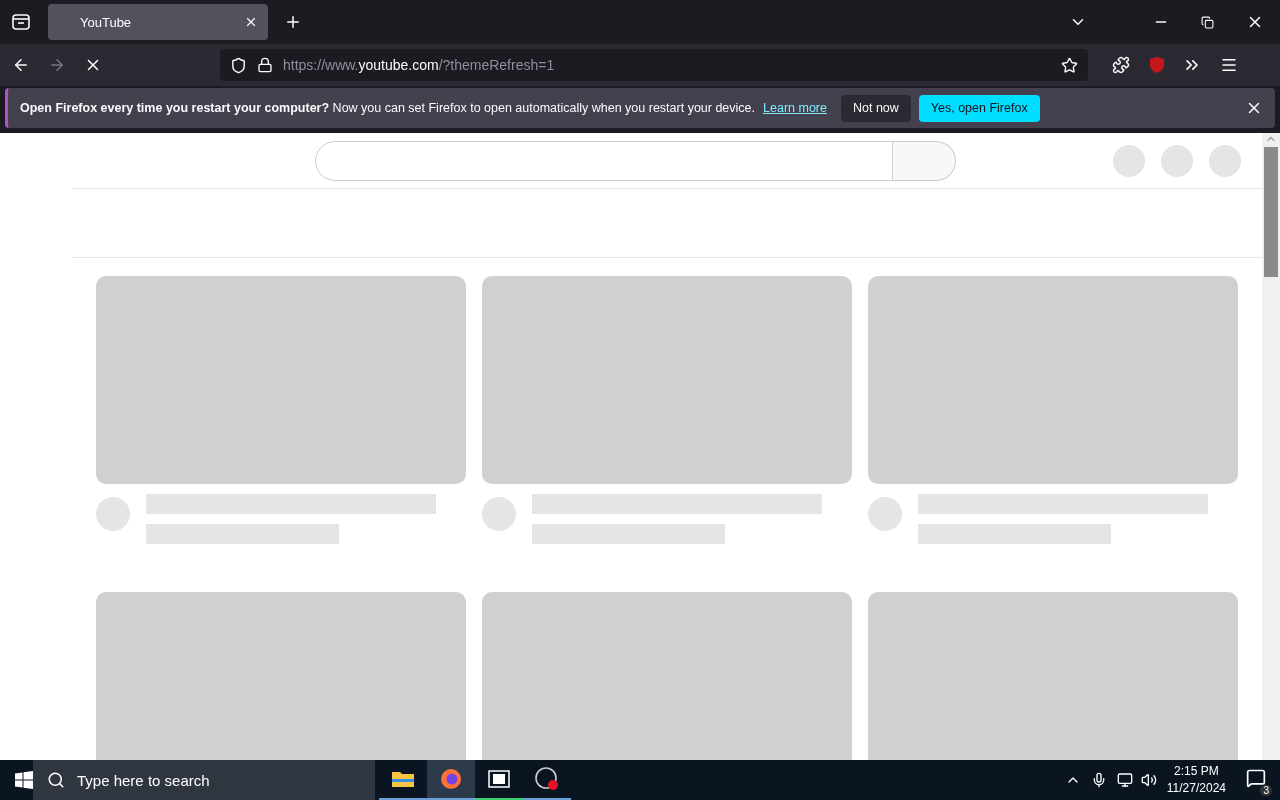  Describe the element at coordinates (1207, 22) in the screenshot. I see `restore-icon` at that location.